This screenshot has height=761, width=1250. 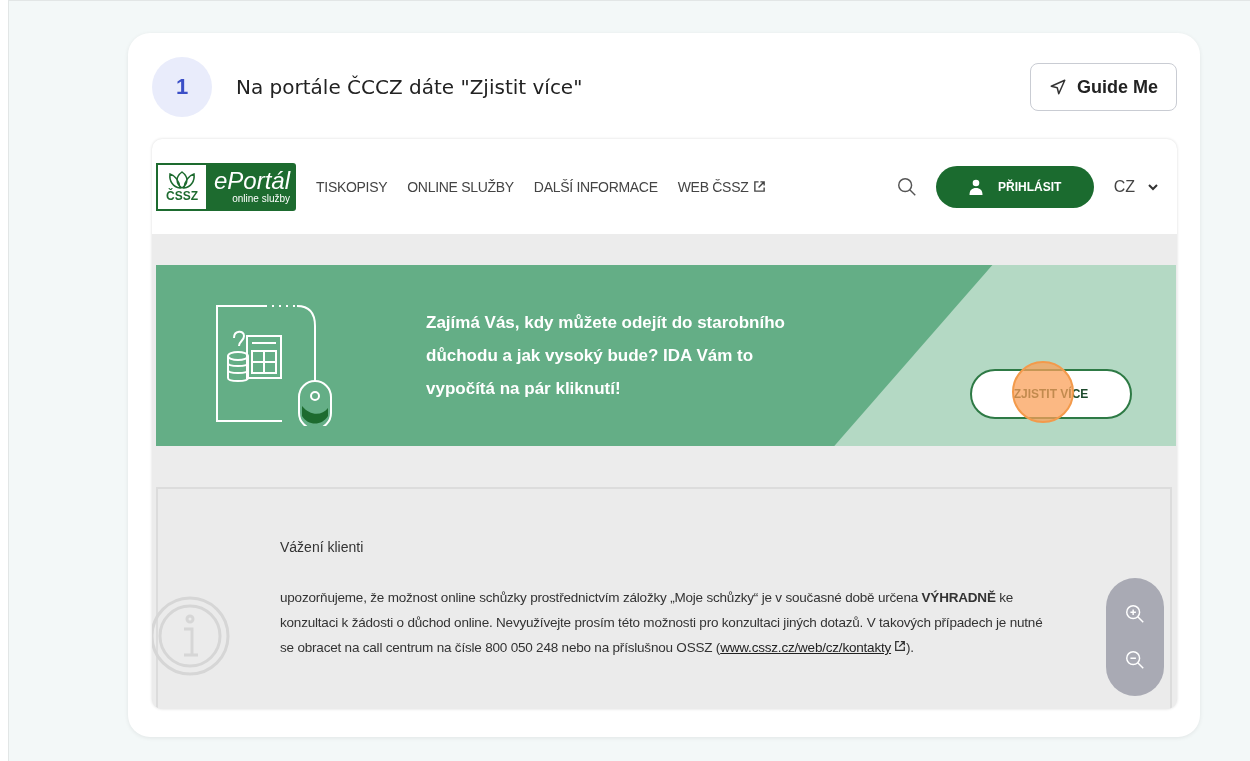 I want to click on nav-link: DALŠÍ INFORMACE, so click(x=595, y=186).